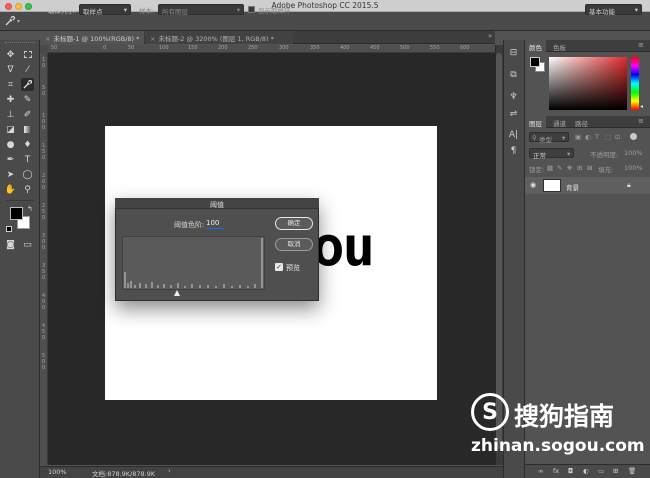  What do you see at coordinates (279, 267) in the screenshot?
I see `preview-checkbox: ✓` at bounding box center [279, 267].